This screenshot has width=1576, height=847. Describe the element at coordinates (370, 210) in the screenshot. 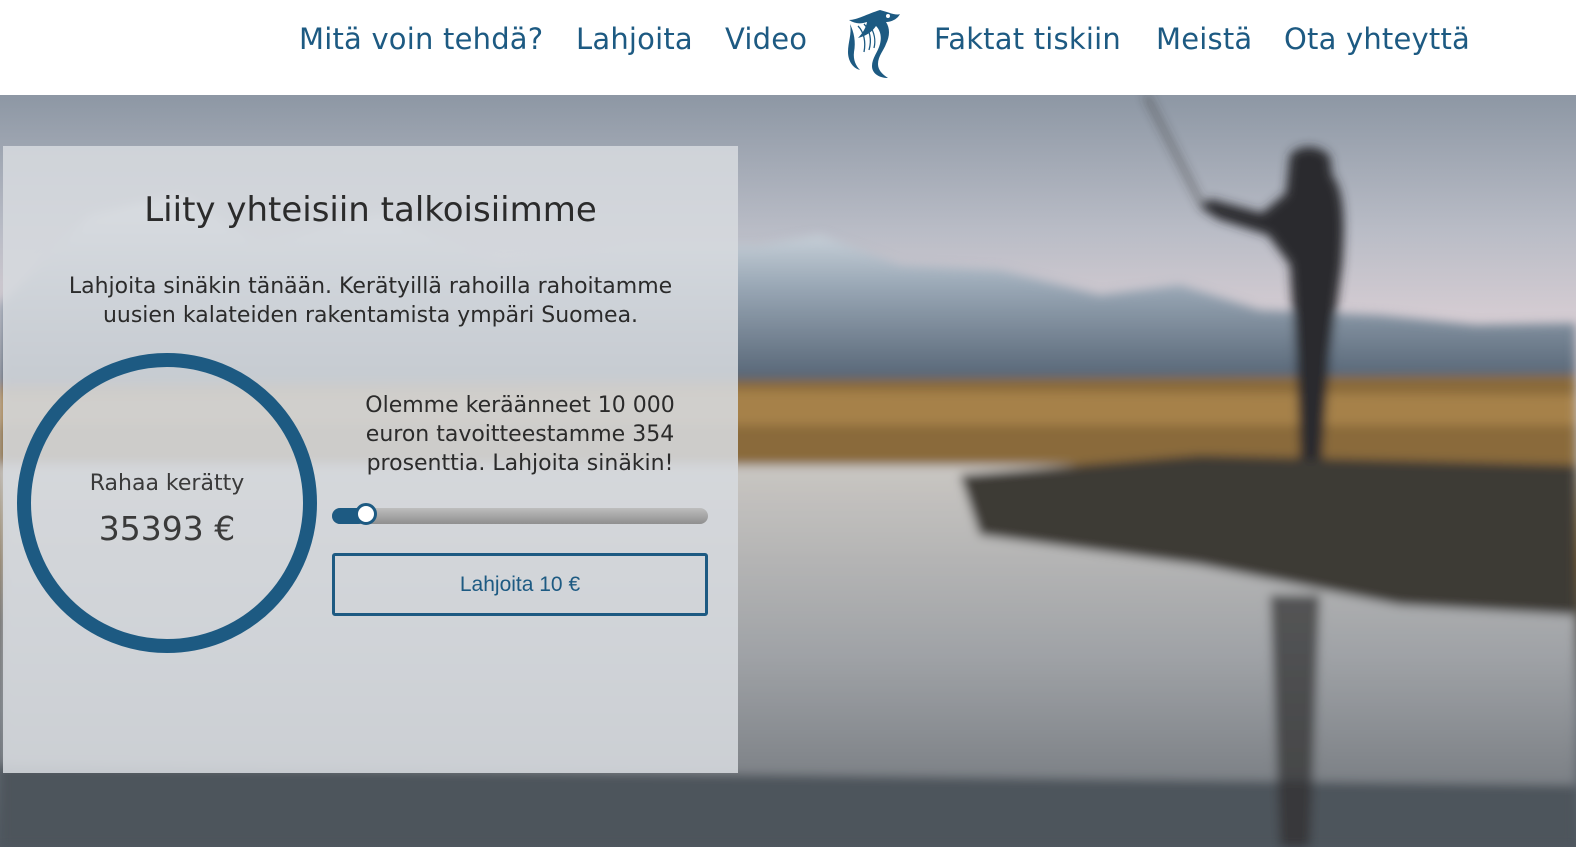

I see `panel-title: Liity yhteisiin talkoisiimme` at that location.